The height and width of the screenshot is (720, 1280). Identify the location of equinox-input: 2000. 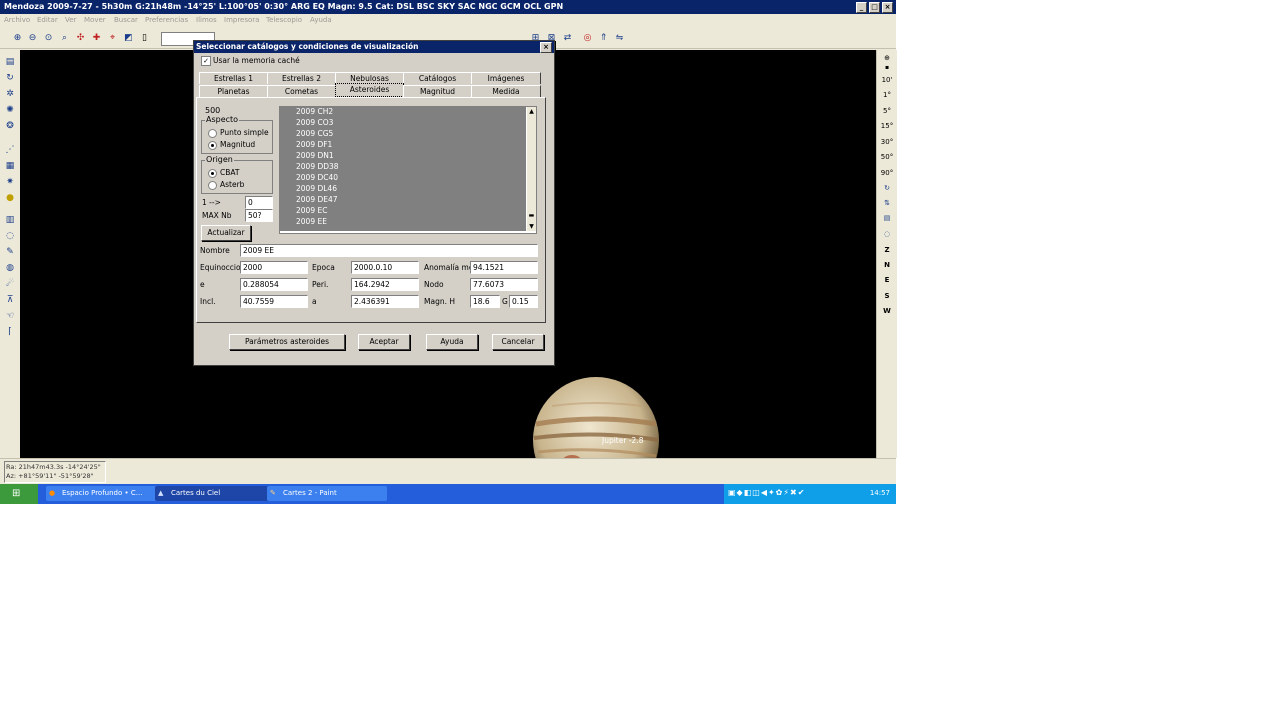
(274, 267).